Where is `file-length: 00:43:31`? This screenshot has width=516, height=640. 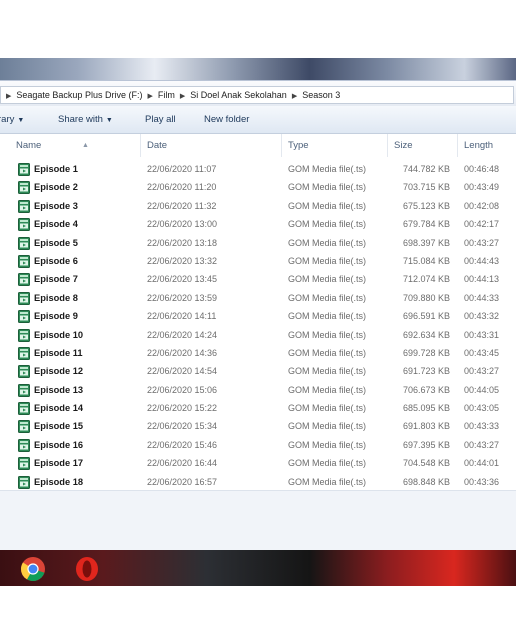 file-length: 00:43:31 is located at coordinates (482, 334).